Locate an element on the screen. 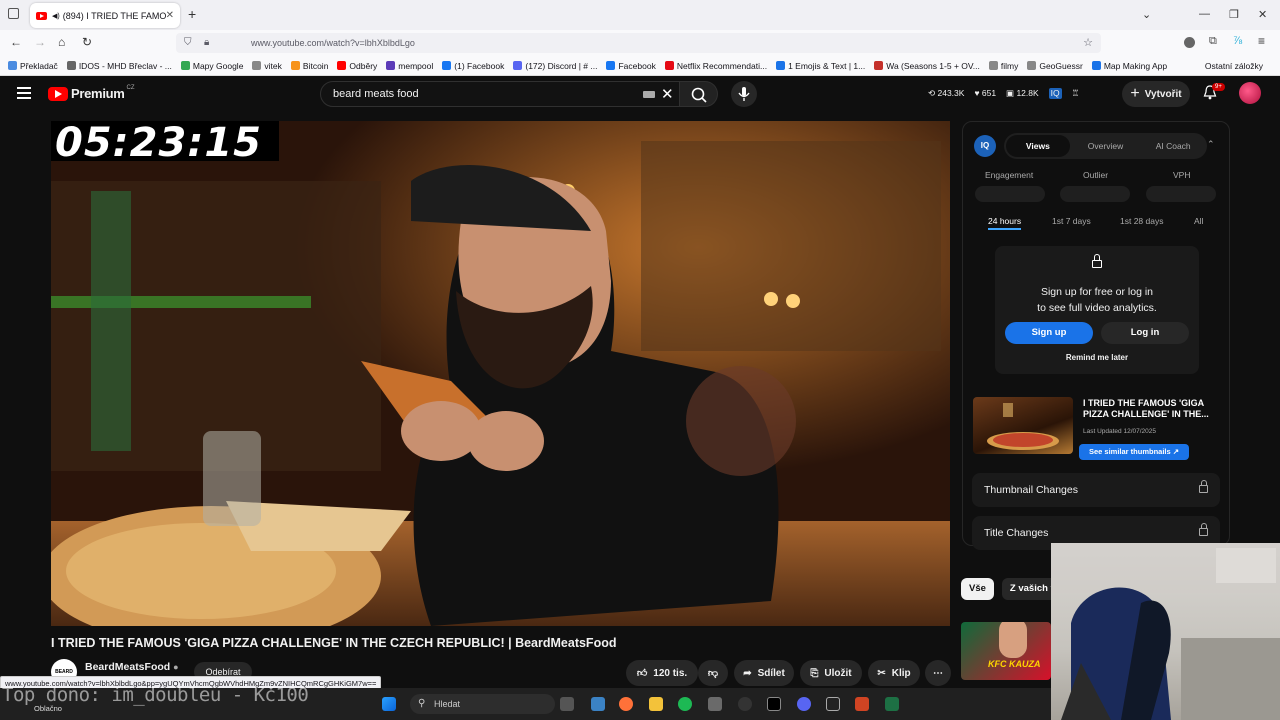  translate-icon: ⅞ is located at coordinates (1237, 41).